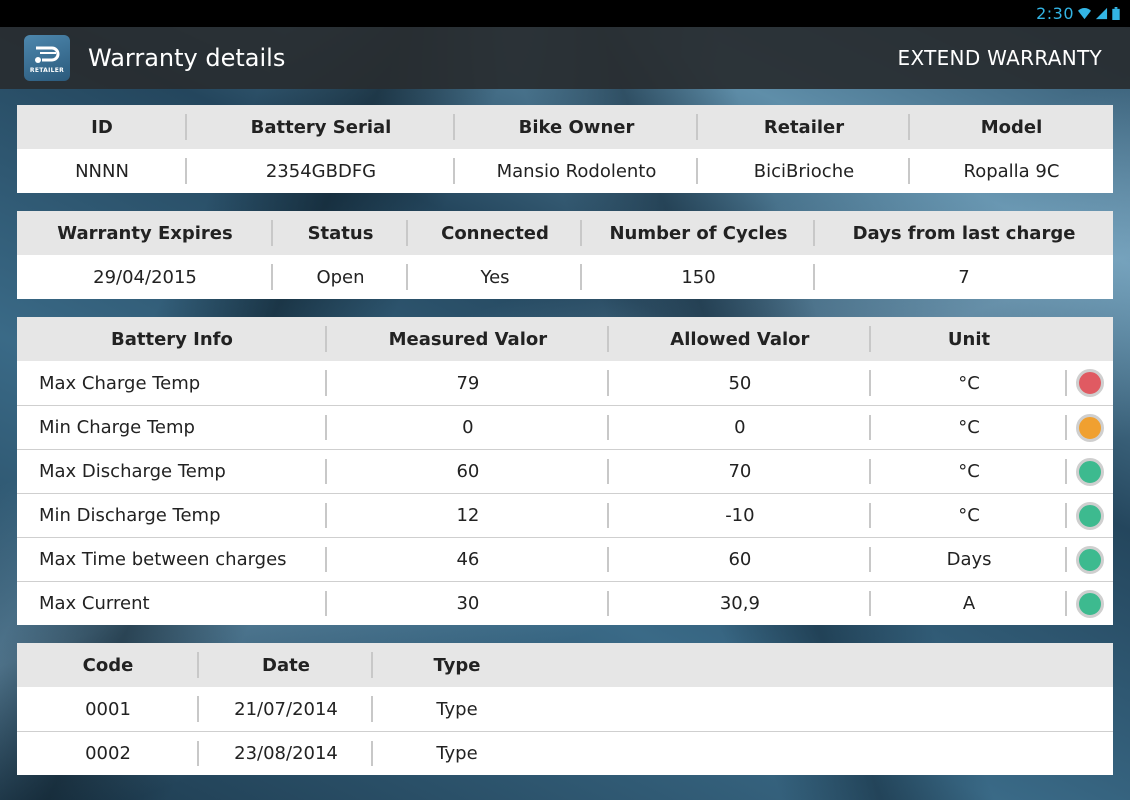 The height and width of the screenshot is (800, 1130). Describe the element at coordinates (172, 471) in the screenshot. I see `battery-info-cell: Max Discharge Temp` at that location.